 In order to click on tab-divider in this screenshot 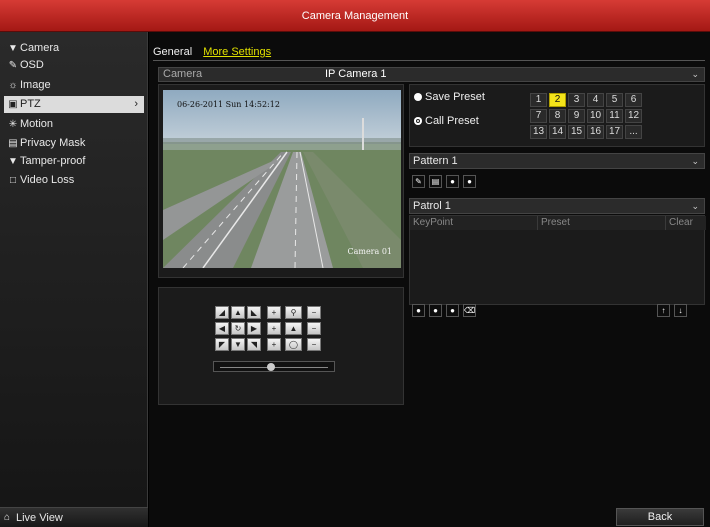, I will do `click(429, 60)`.